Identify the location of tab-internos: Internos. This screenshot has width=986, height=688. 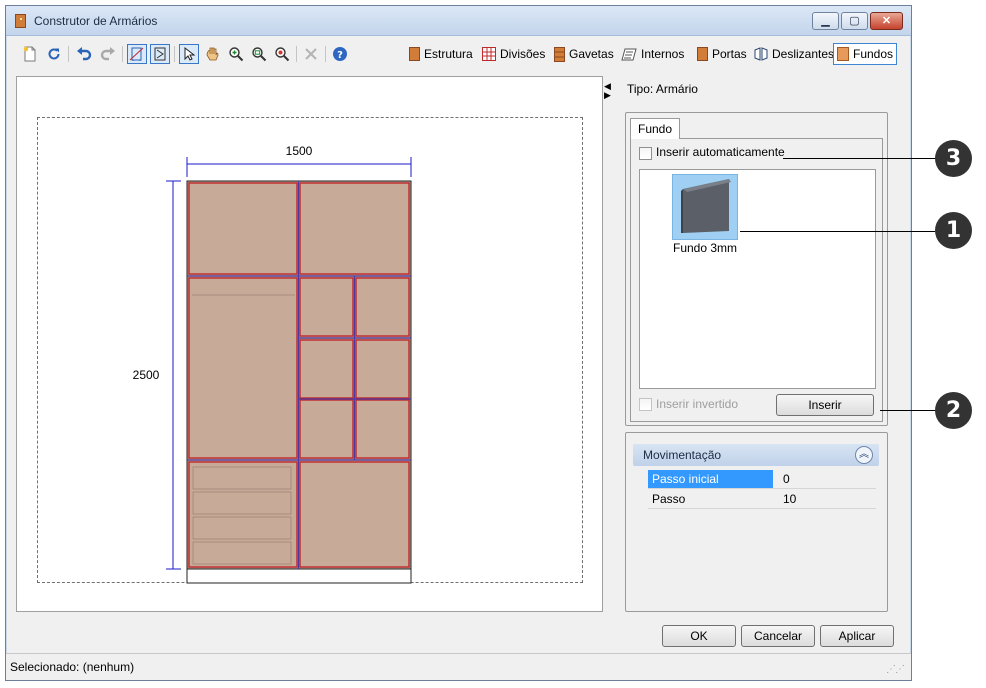
(652, 54).